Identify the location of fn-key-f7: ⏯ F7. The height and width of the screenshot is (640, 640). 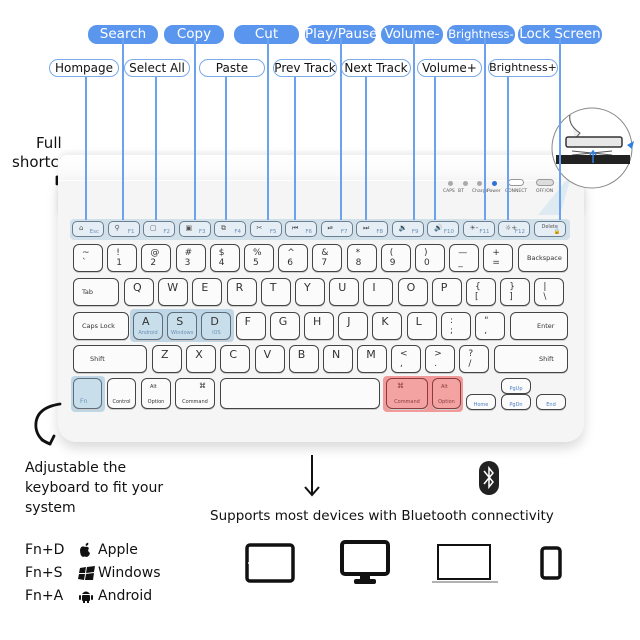
(336, 229).